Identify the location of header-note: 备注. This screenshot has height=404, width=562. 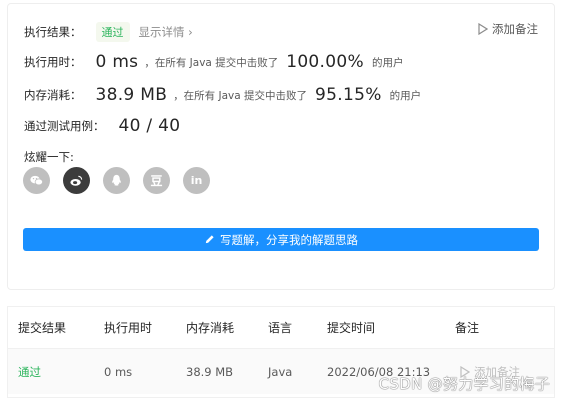
(467, 328).